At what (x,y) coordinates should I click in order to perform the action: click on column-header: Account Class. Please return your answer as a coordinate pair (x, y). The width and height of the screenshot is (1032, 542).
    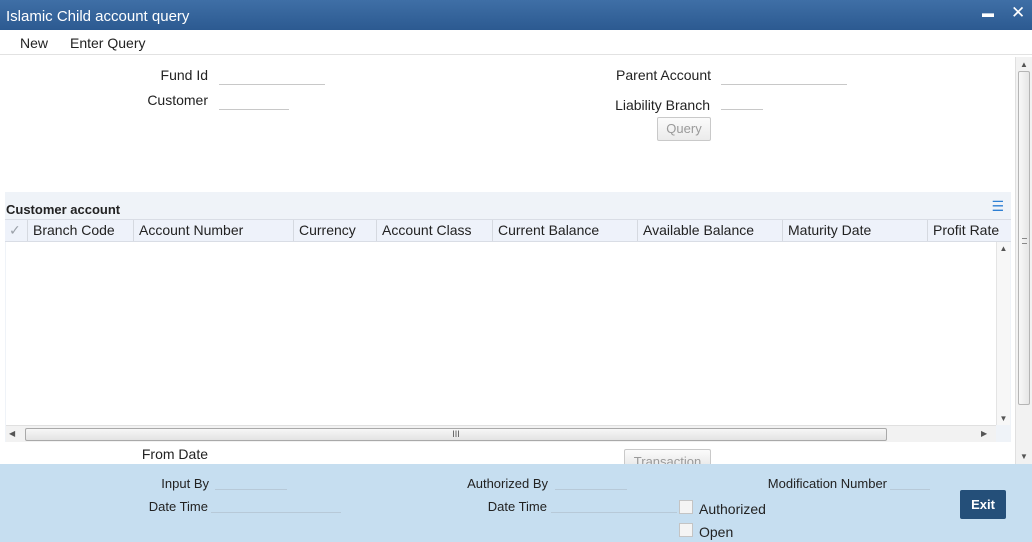
    Looking at the image, I should click on (435, 230).